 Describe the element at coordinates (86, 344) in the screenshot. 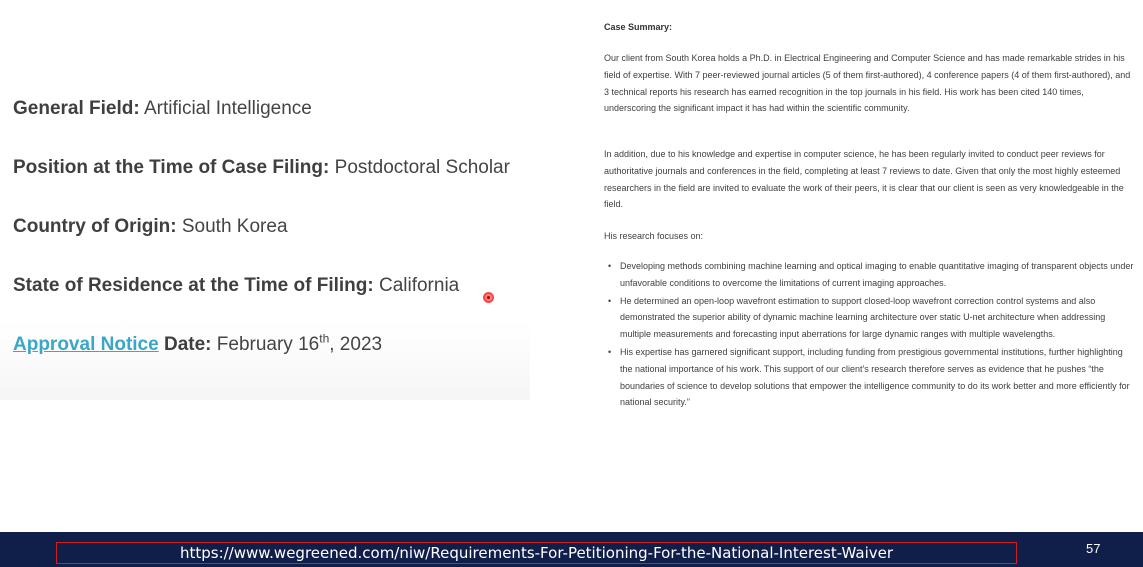

I see `approval-notice-link: Approval Notice` at that location.